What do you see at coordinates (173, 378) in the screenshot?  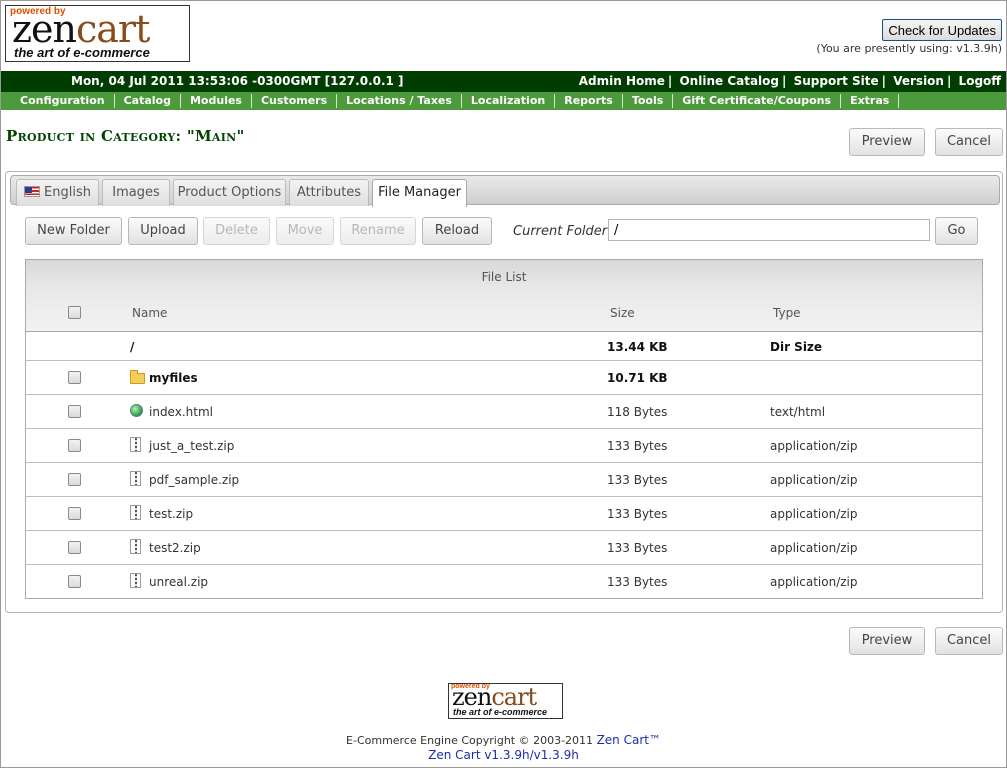 I see `row-name: myfiles` at bounding box center [173, 378].